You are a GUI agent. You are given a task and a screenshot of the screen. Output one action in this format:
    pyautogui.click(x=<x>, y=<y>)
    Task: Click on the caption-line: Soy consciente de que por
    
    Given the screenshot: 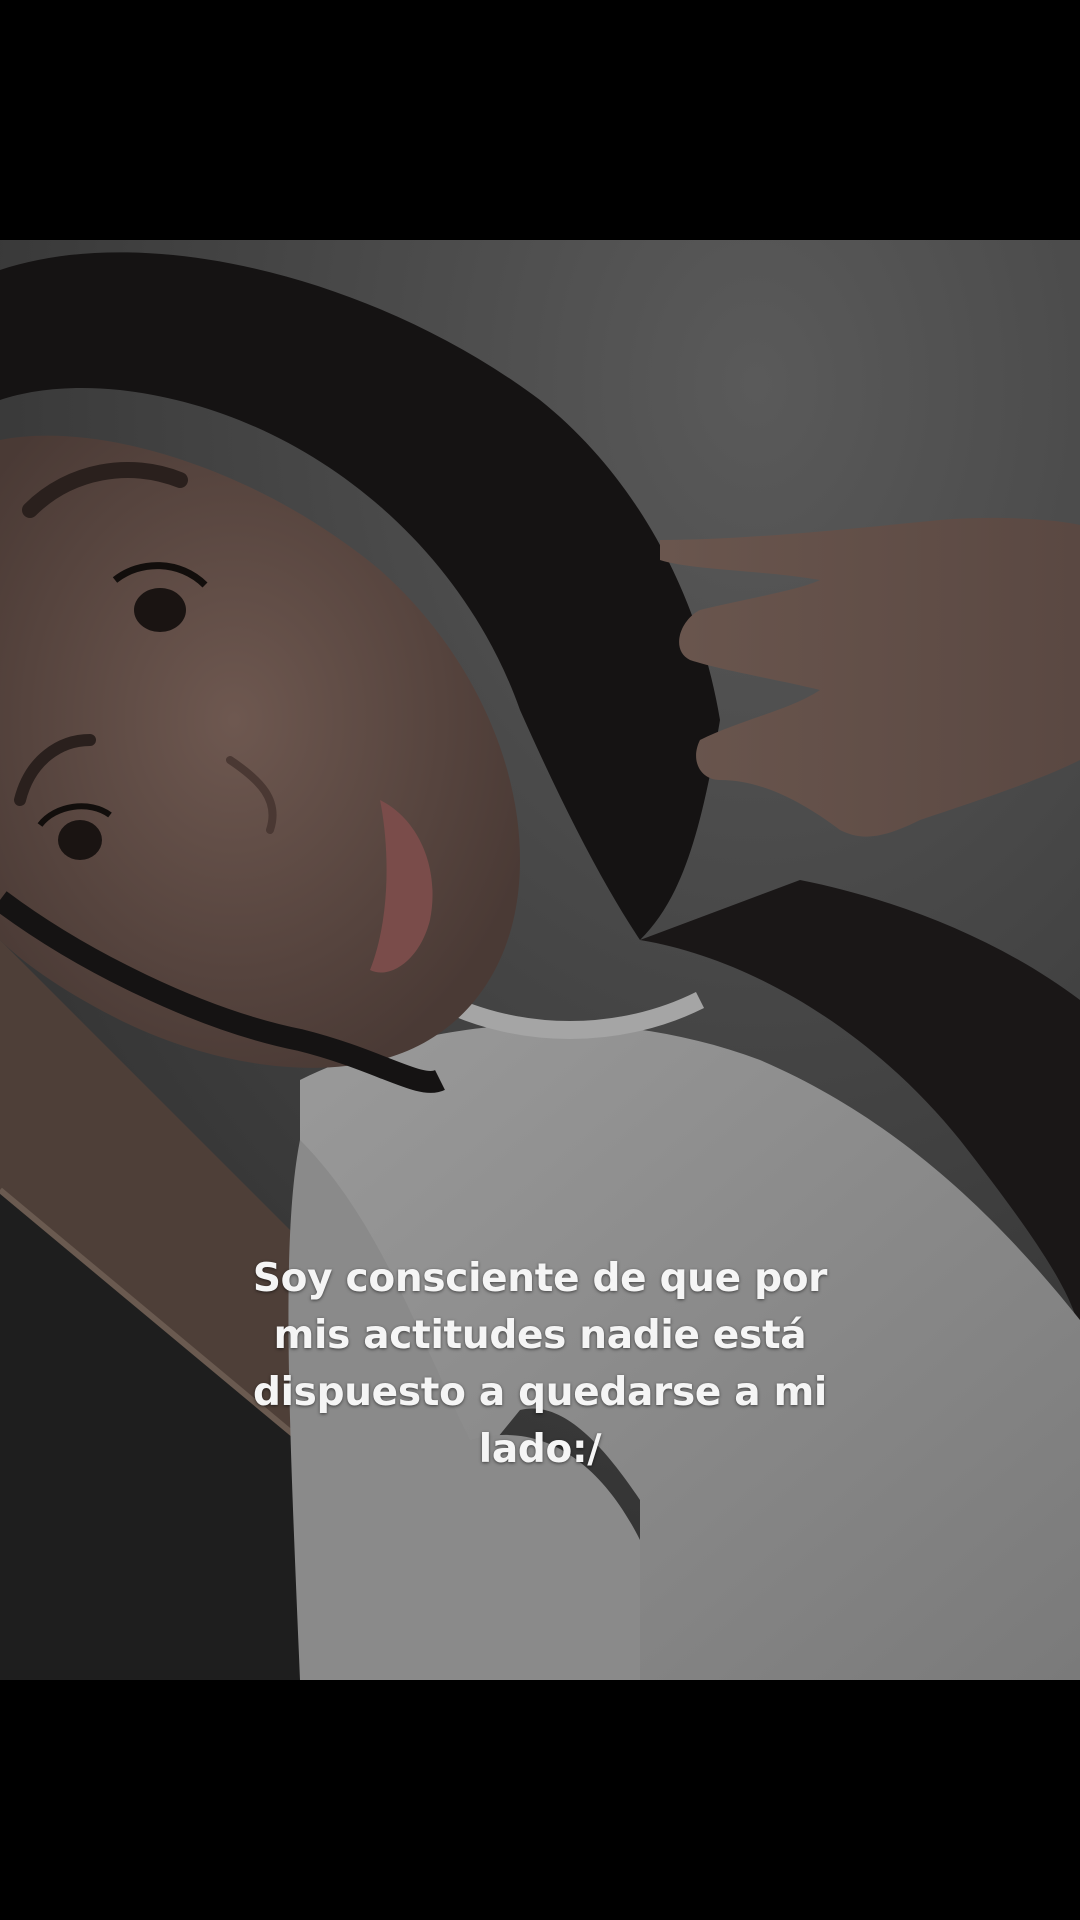 What is the action you would take?
    pyautogui.click(x=540, y=1278)
    